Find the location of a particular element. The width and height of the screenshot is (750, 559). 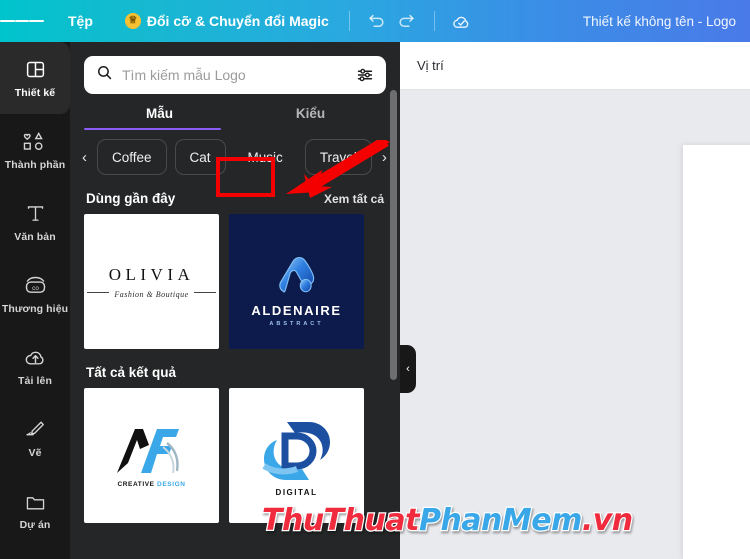

panel-tabs: Mẫu Kiểu is located at coordinates (235, 118).